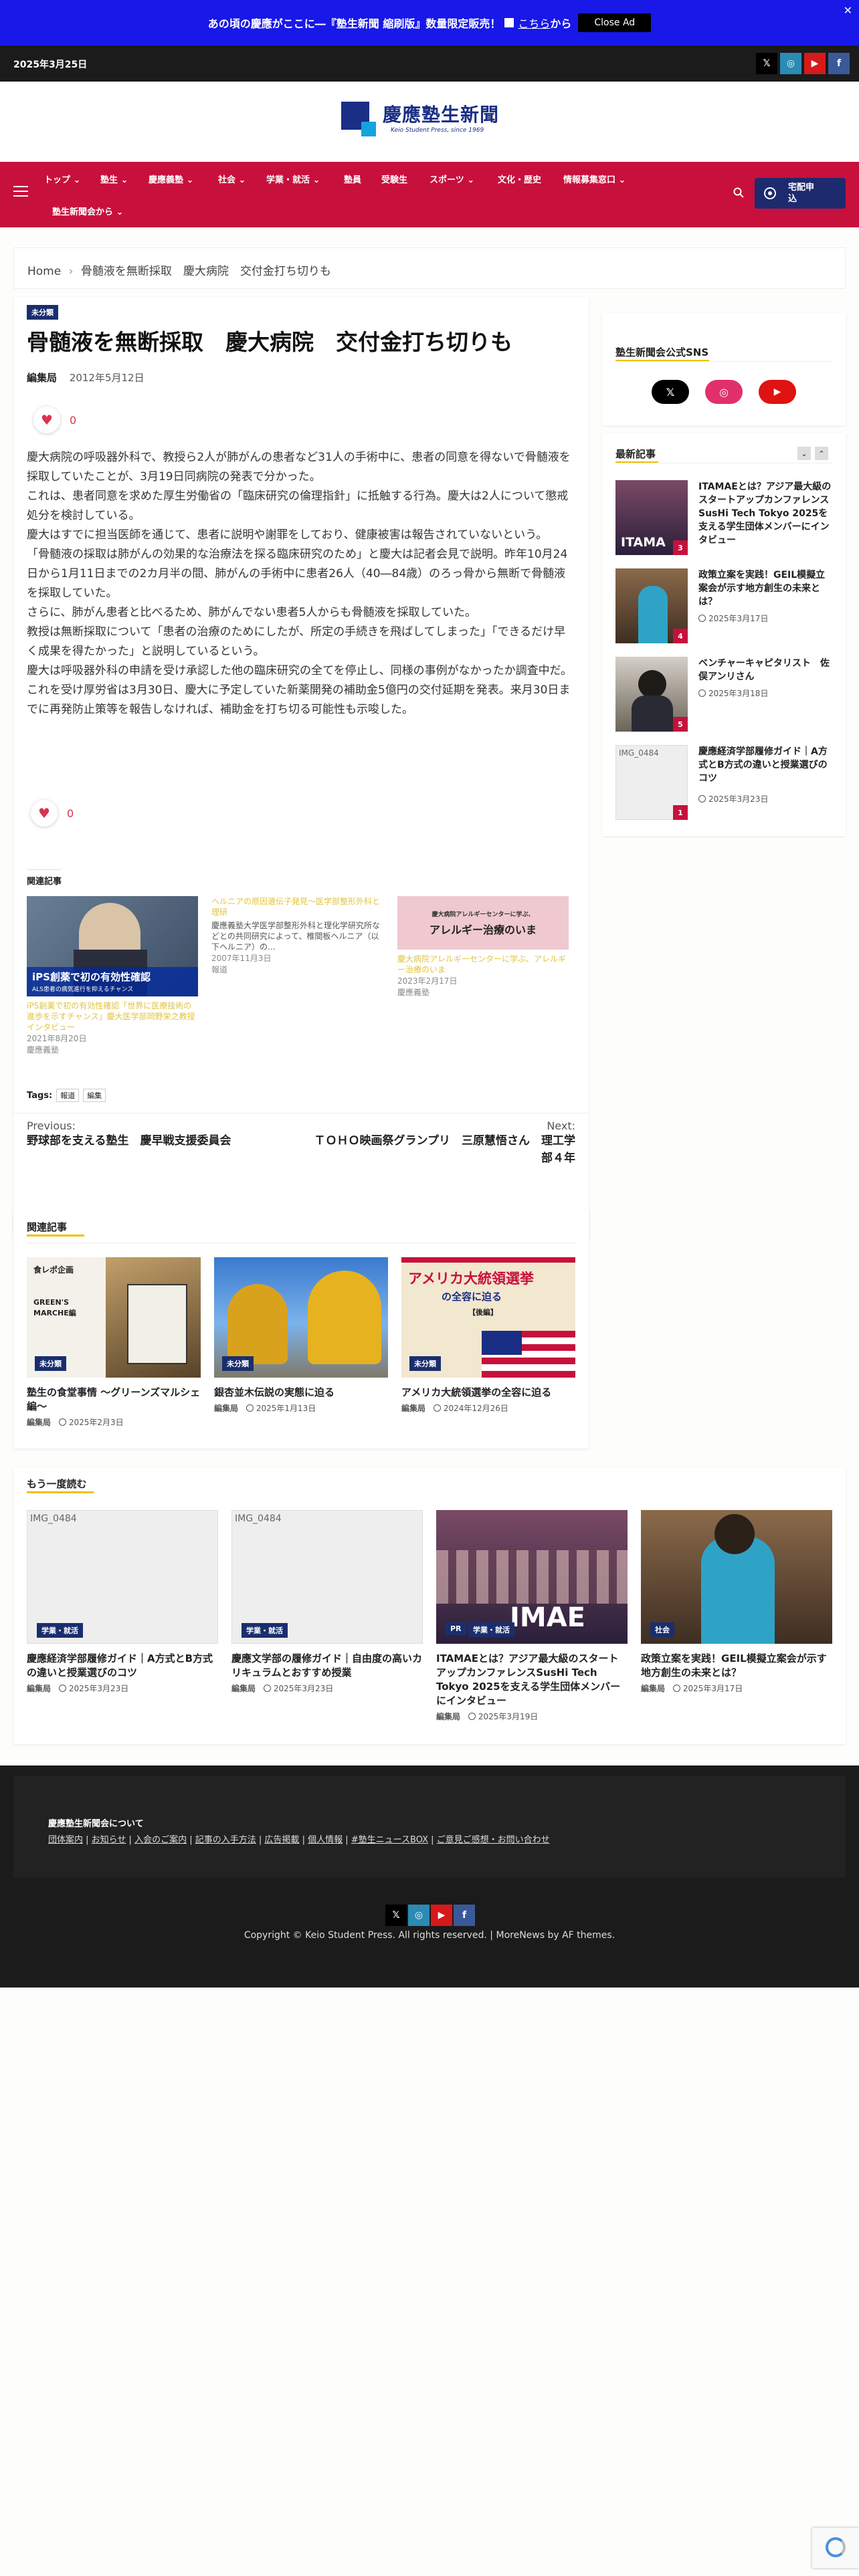 This screenshot has width=859, height=2576. What do you see at coordinates (452, 179) in the screenshot?
I see `nav-item-sports: スポーツ ⌄` at bounding box center [452, 179].